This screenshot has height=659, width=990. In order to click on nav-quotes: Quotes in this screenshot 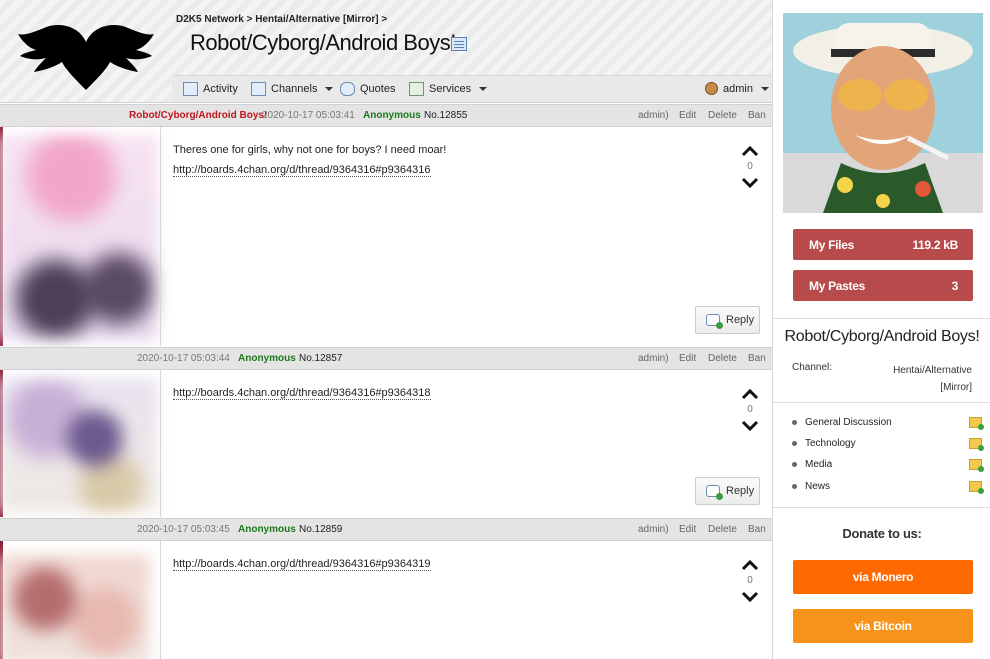, I will do `click(367, 89)`.